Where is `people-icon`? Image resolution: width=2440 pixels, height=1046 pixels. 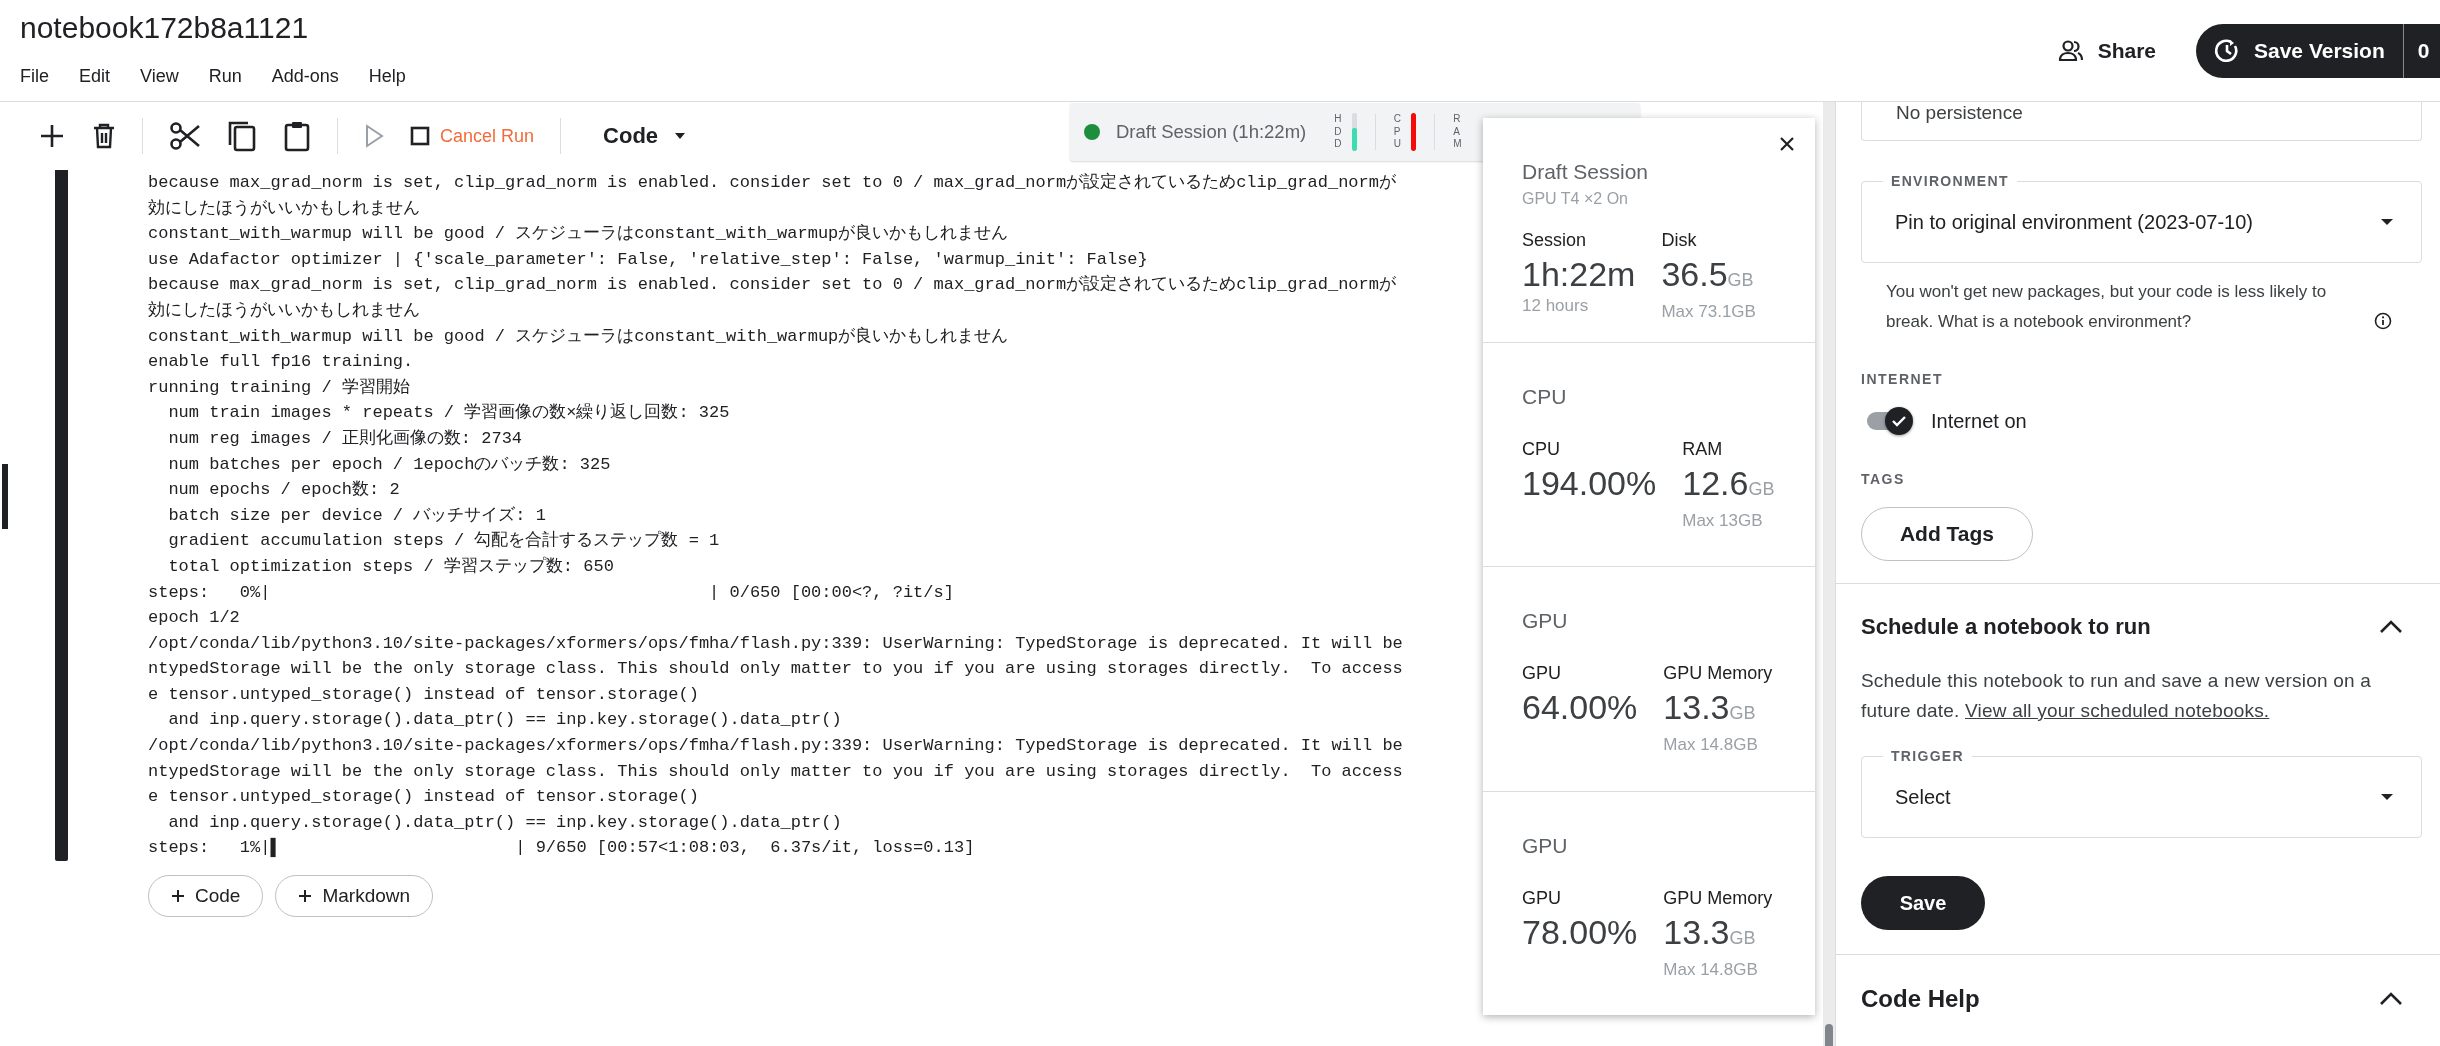 people-icon is located at coordinates (2070, 51).